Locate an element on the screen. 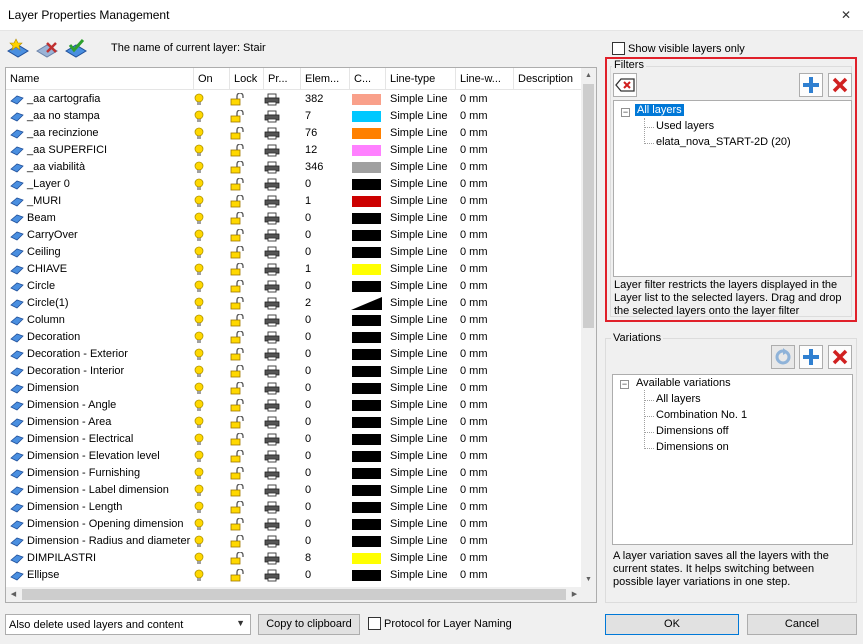 The width and height of the screenshot is (863, 644). column-header-name: Name is located at coordinates (100, 79).